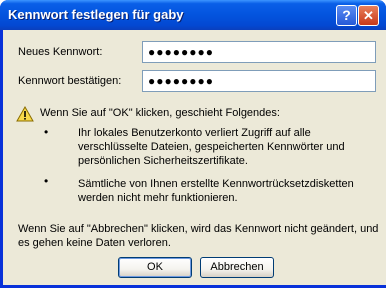  What do you see at coordinates (96, 14) in the screenshot?
I see `window-title: Kennwort festlegen für gaby` at bounding box center [96, 14].